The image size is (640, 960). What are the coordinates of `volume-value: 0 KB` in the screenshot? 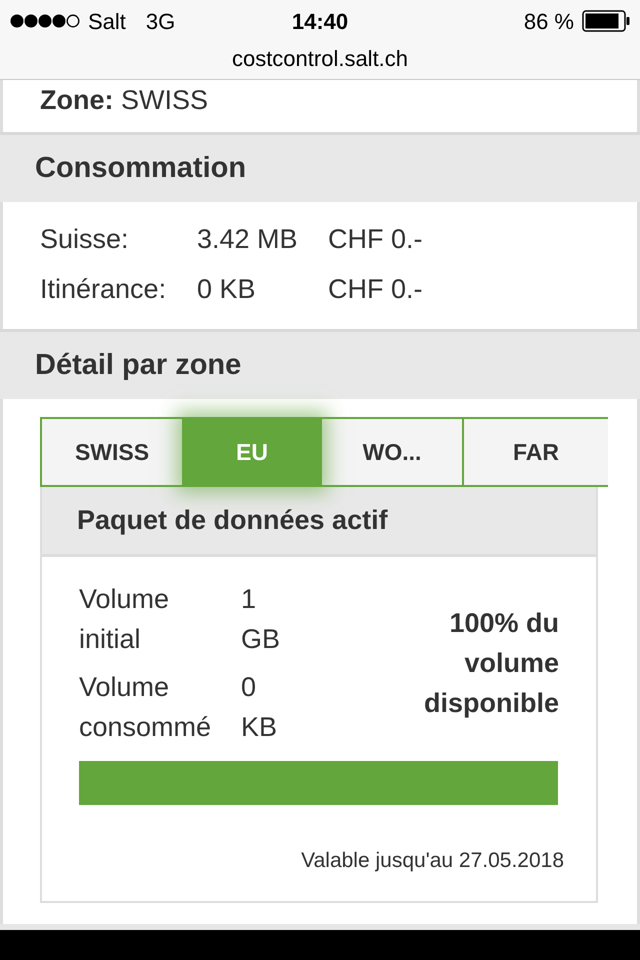 It's located at (259, 707).